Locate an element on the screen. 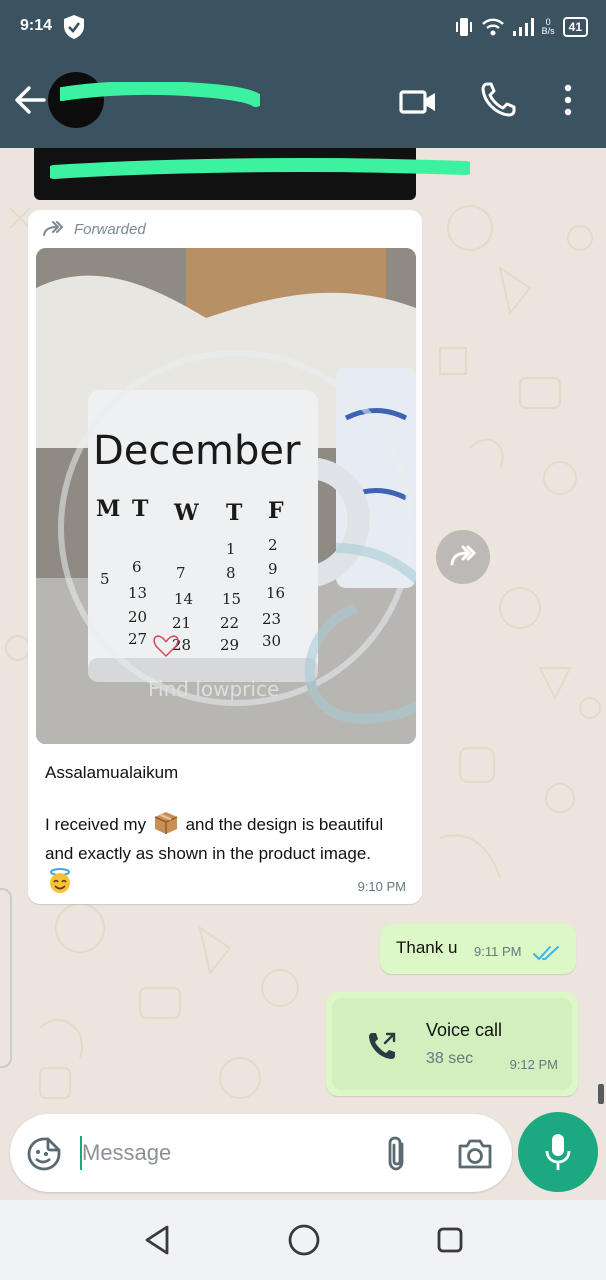  nav-home-icon is located at coordinates (304, 1240).